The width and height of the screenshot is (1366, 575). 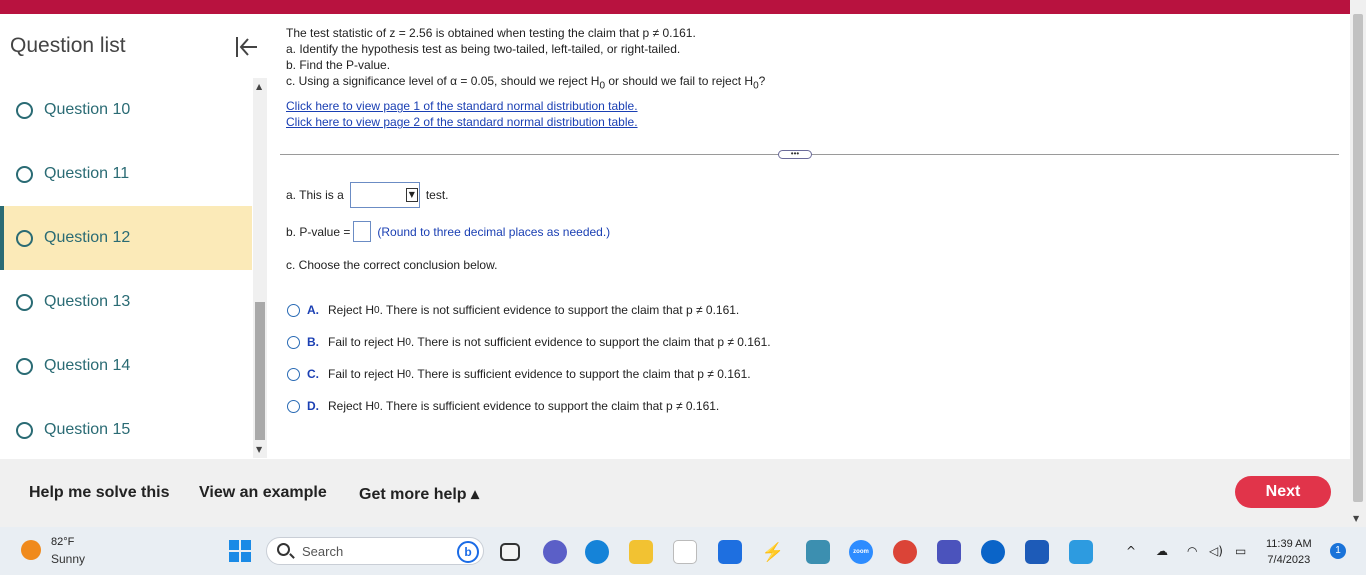 I want to click on question-item-11: Question 11, so click(x=126, y=174).